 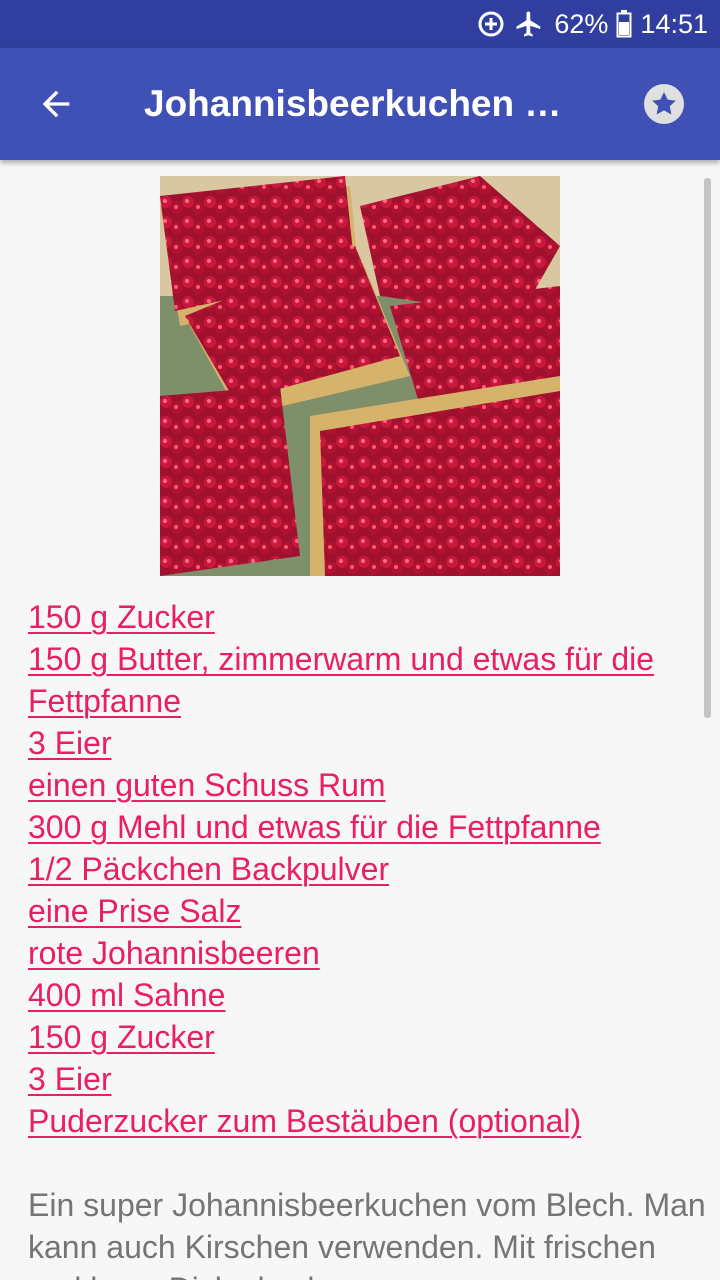 What do you see at coordinates (363, 995) in the screenshot?
I see `ingredient-link: 400 ml Sahne` at bounding box center [363, 995].